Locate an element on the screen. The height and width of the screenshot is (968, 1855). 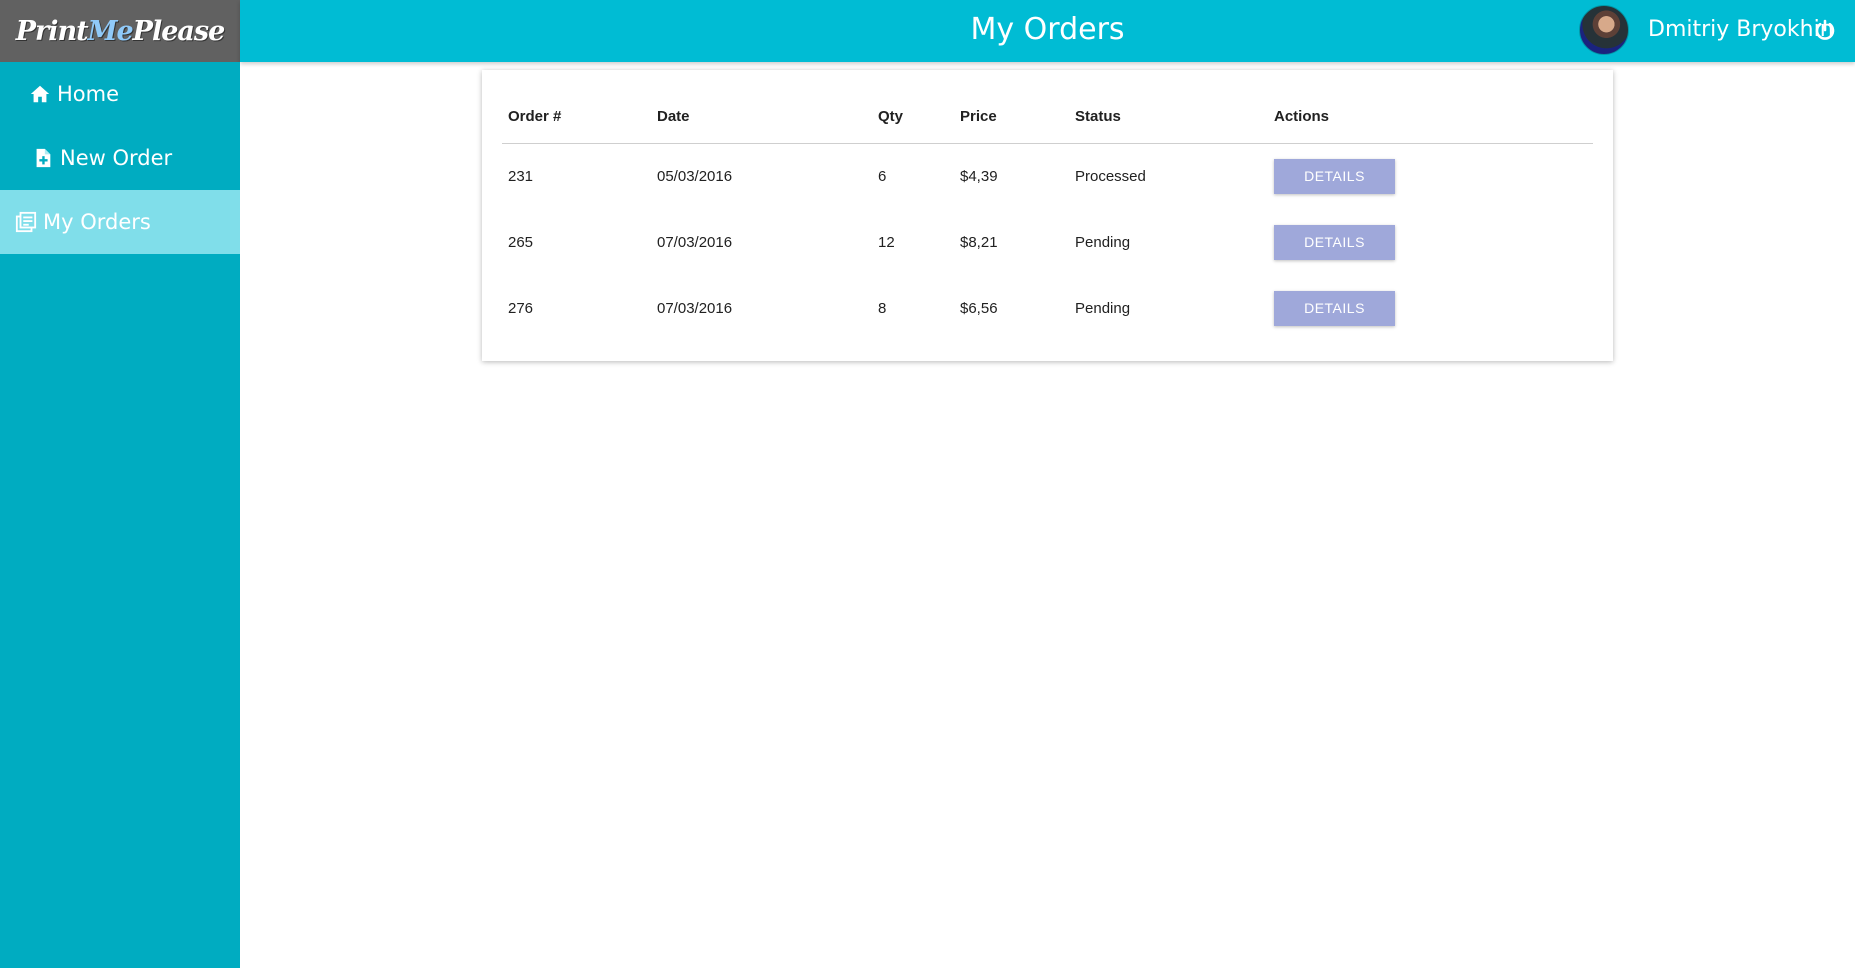
sidebar-item-label: My Orders is located at coordinates (97, 222).